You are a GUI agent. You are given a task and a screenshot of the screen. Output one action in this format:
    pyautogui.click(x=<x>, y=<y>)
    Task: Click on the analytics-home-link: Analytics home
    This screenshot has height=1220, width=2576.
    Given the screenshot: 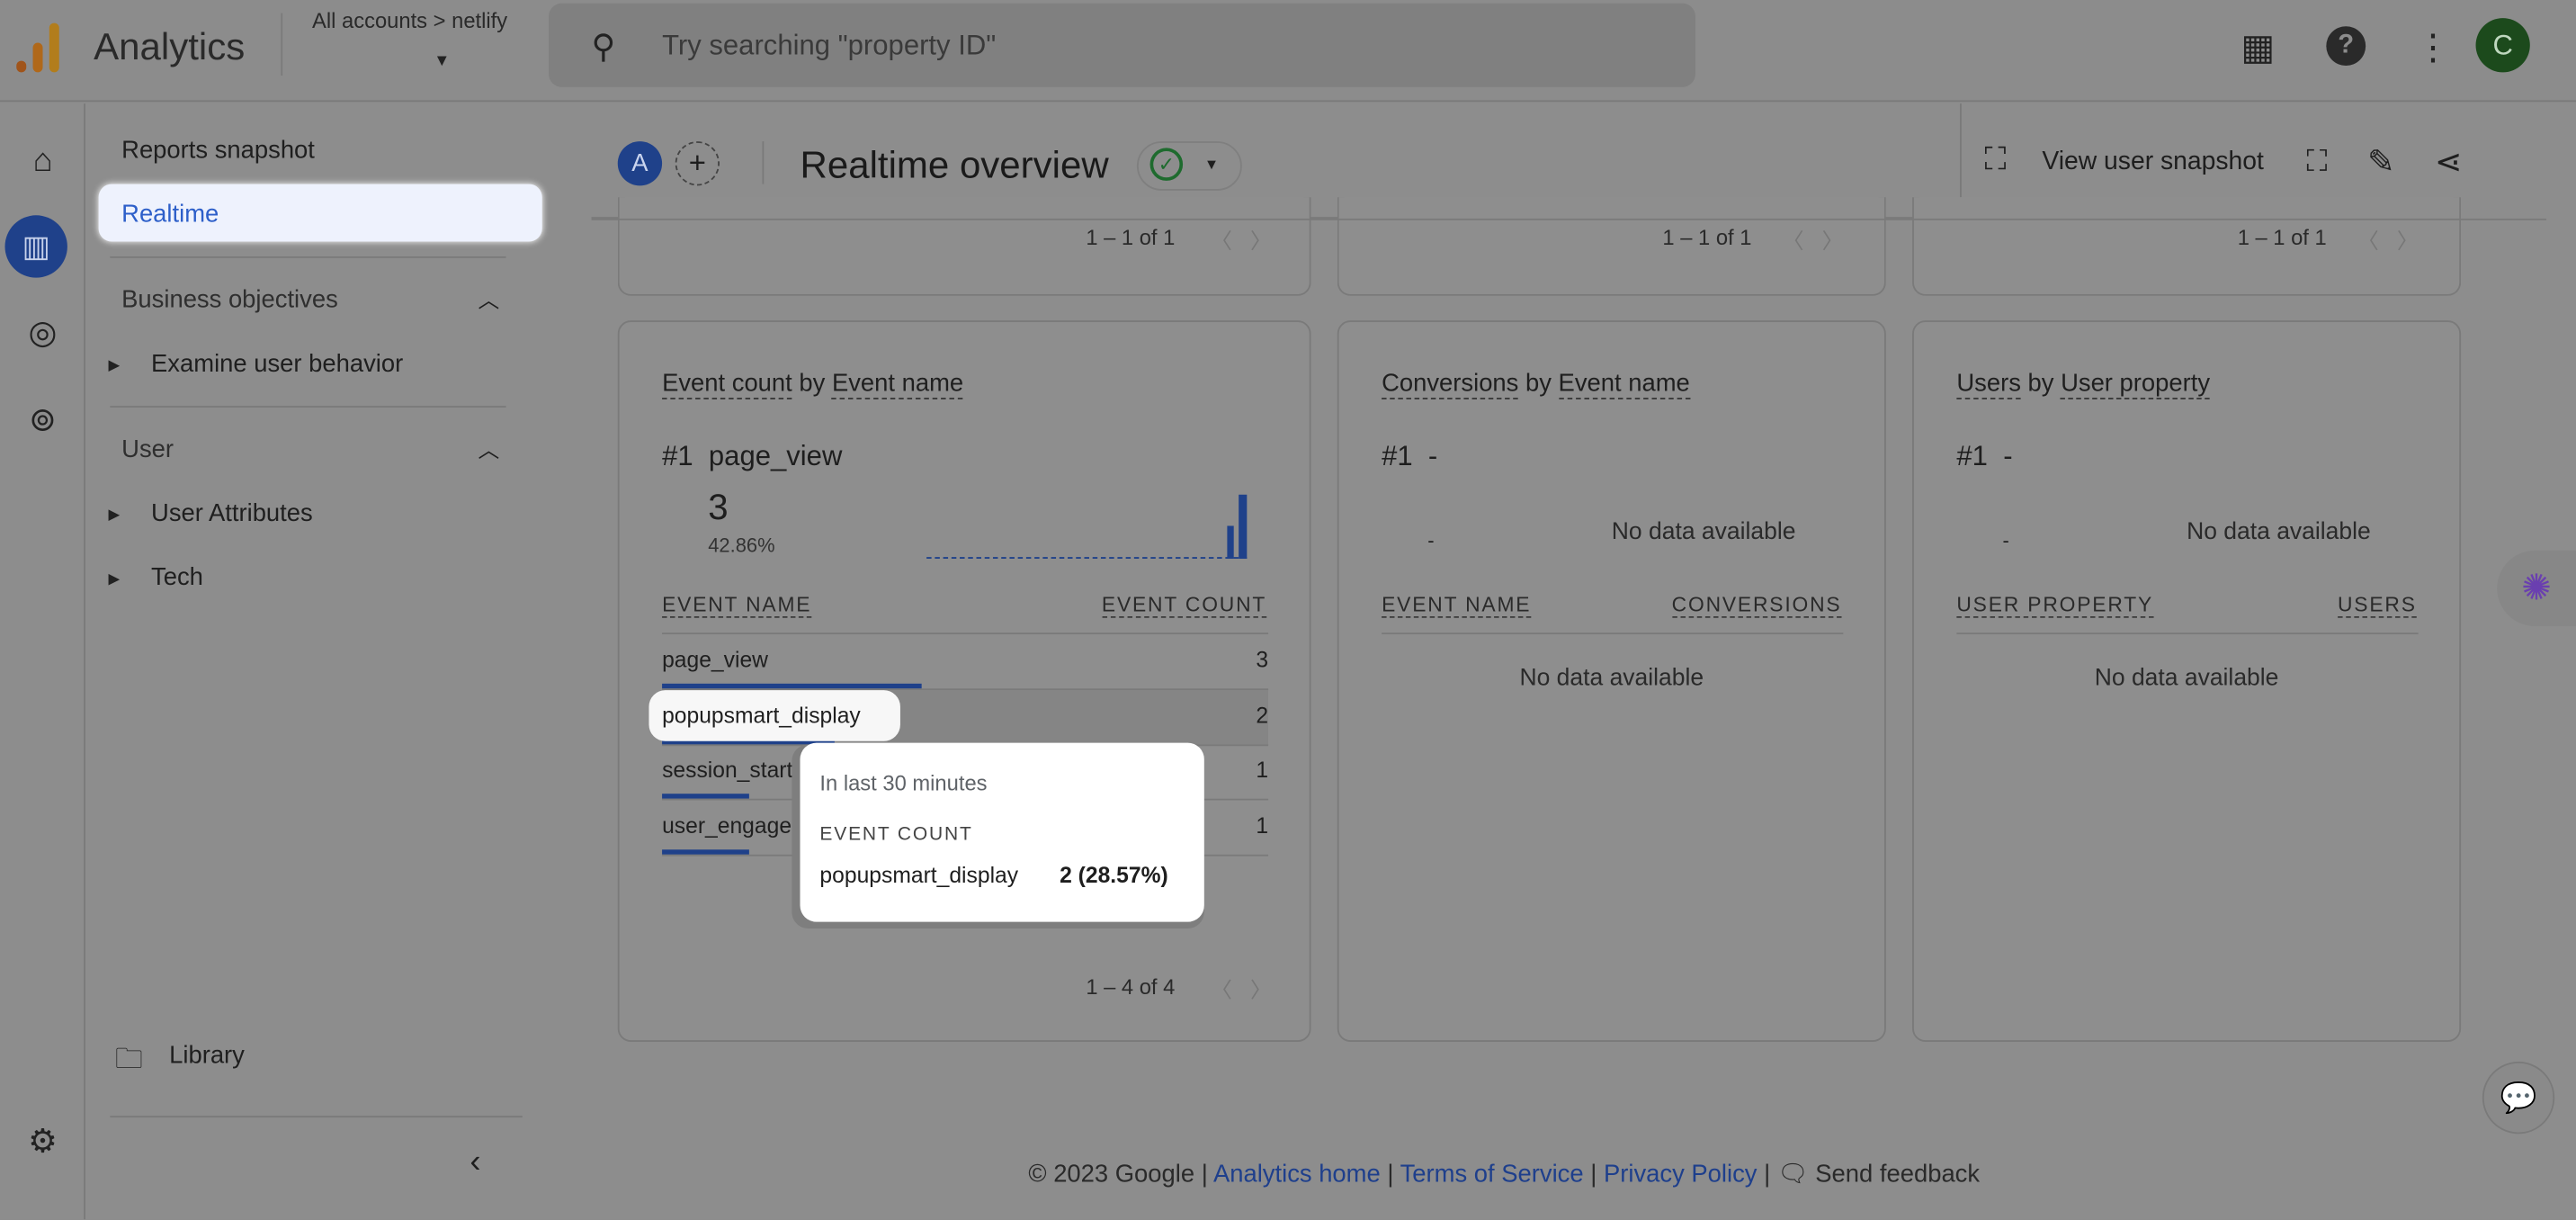 What is the action you would take?
    pyautogui.click(x=1297, y=1175)
    